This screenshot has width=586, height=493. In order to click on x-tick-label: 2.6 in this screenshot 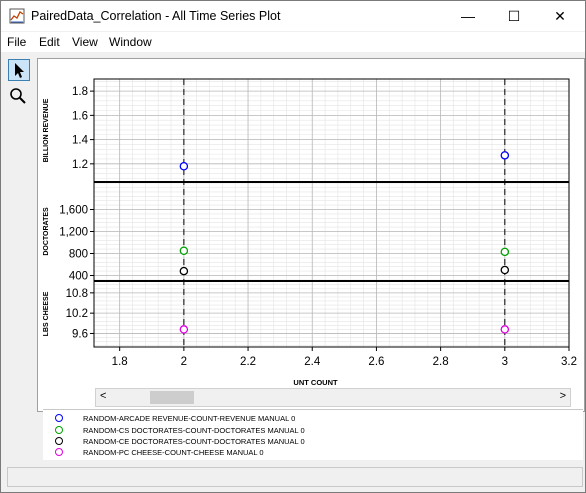, I will do `click(376, 362)`.